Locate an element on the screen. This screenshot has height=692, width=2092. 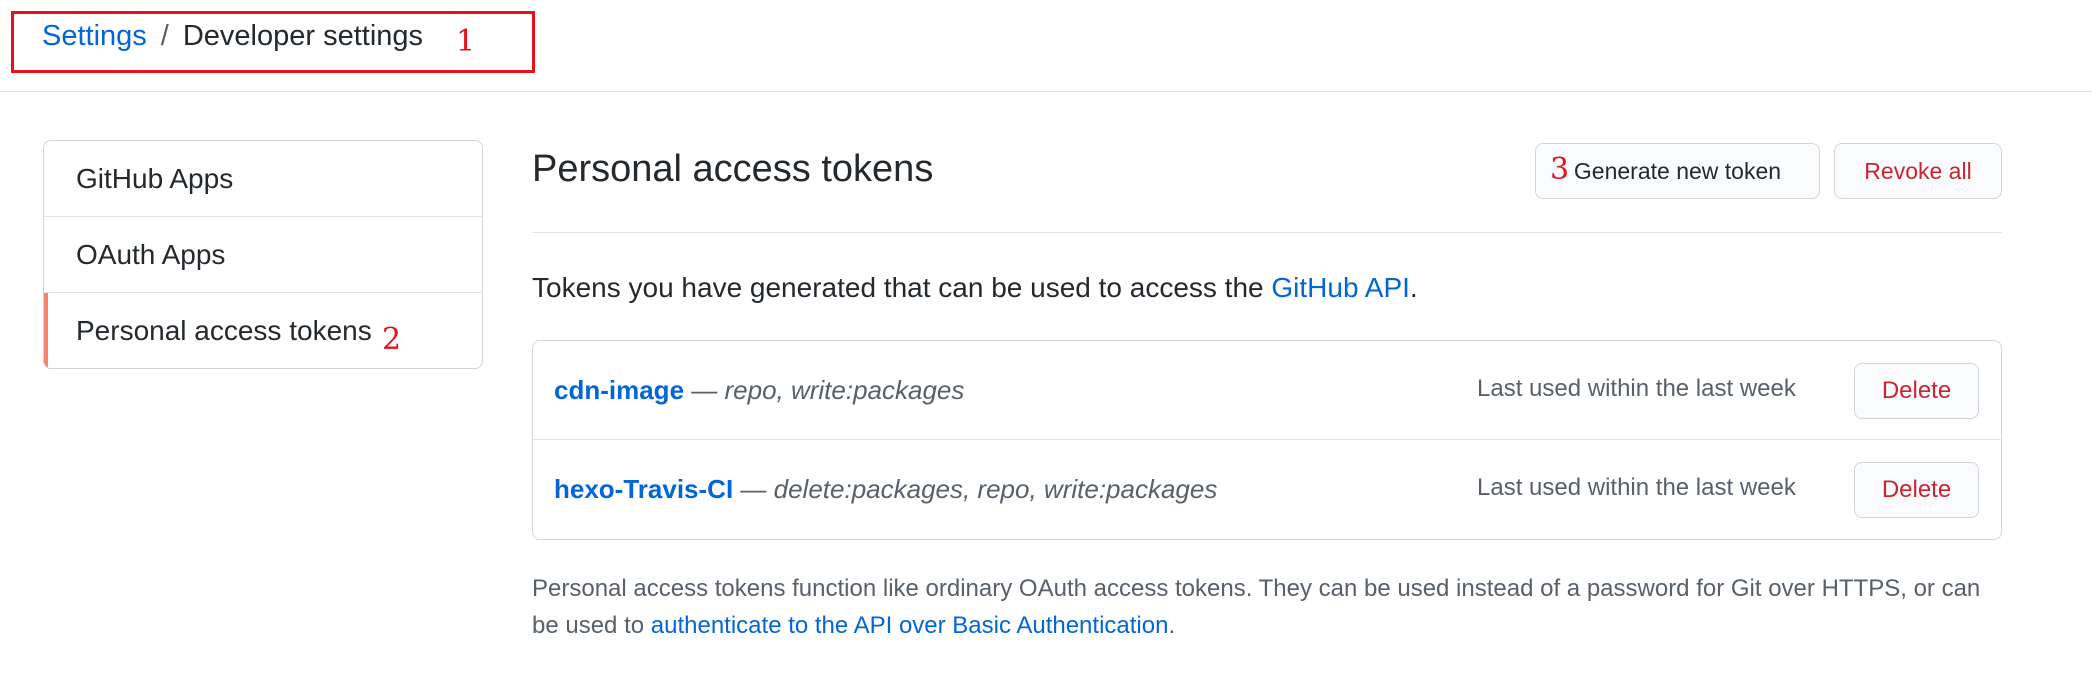
intro-suffix: . is located at coordinates (1413, 287).